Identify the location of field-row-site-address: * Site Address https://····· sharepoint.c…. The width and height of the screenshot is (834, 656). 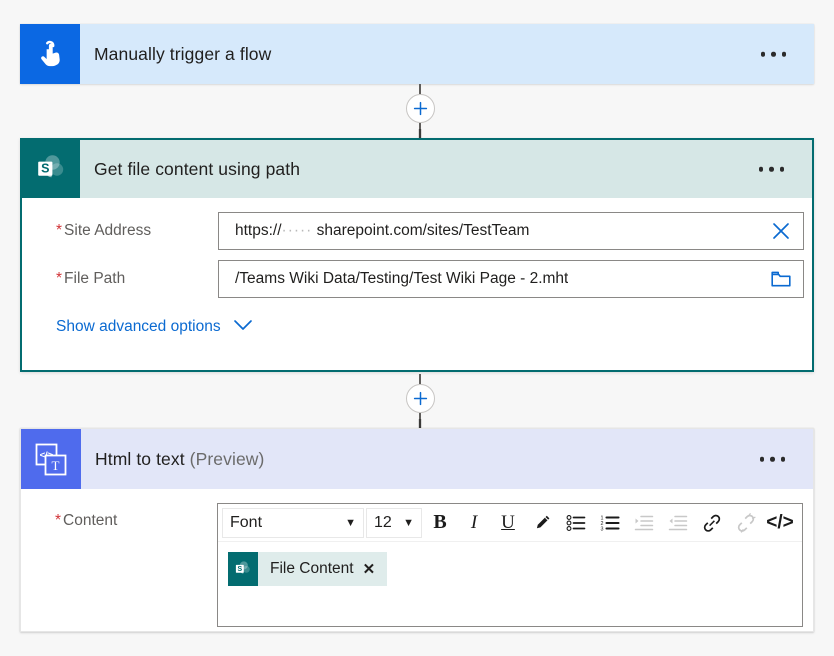
(417, 231).